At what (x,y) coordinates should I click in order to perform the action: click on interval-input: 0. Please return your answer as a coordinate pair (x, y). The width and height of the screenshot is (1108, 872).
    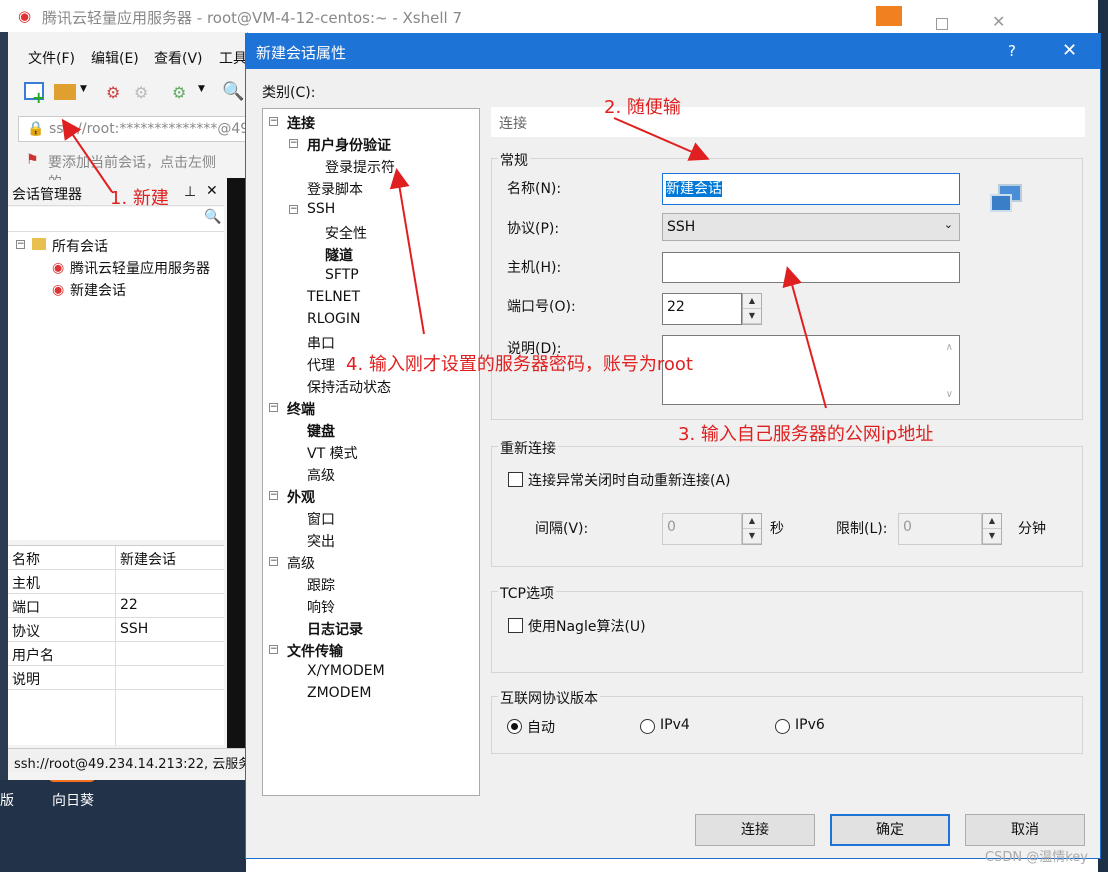
    Looking at the image, I should click on (702, 529).